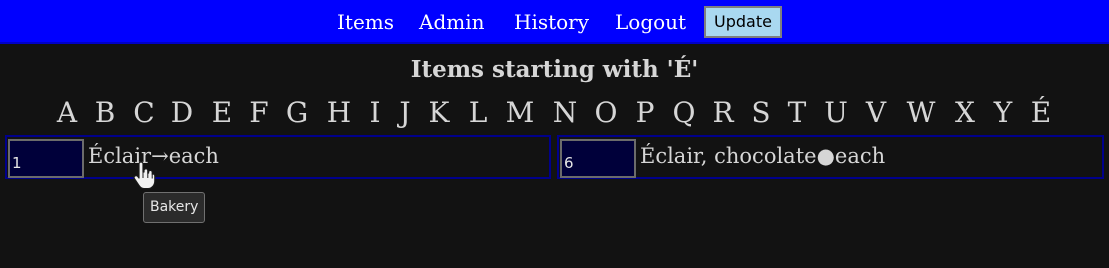 The width and height of the screenshot is (1109, 268). I want to click on letter-link-o: O, so click(606, 113).